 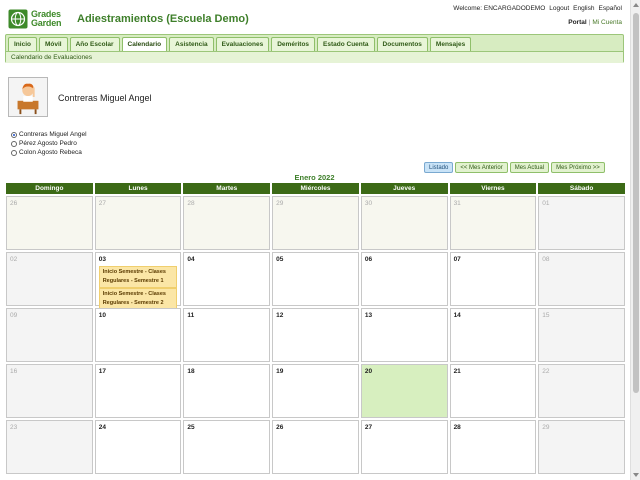 What do you see at coordinates (280, 259) in the screenshot?
I see `day-number: 05` at bounding box center [280, 259].